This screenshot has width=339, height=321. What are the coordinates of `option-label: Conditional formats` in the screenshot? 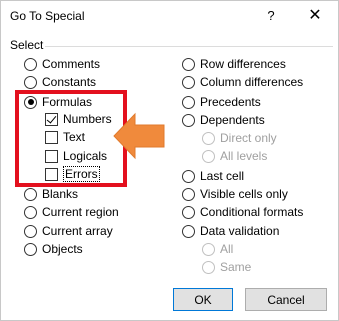 It's located at (252, 212).